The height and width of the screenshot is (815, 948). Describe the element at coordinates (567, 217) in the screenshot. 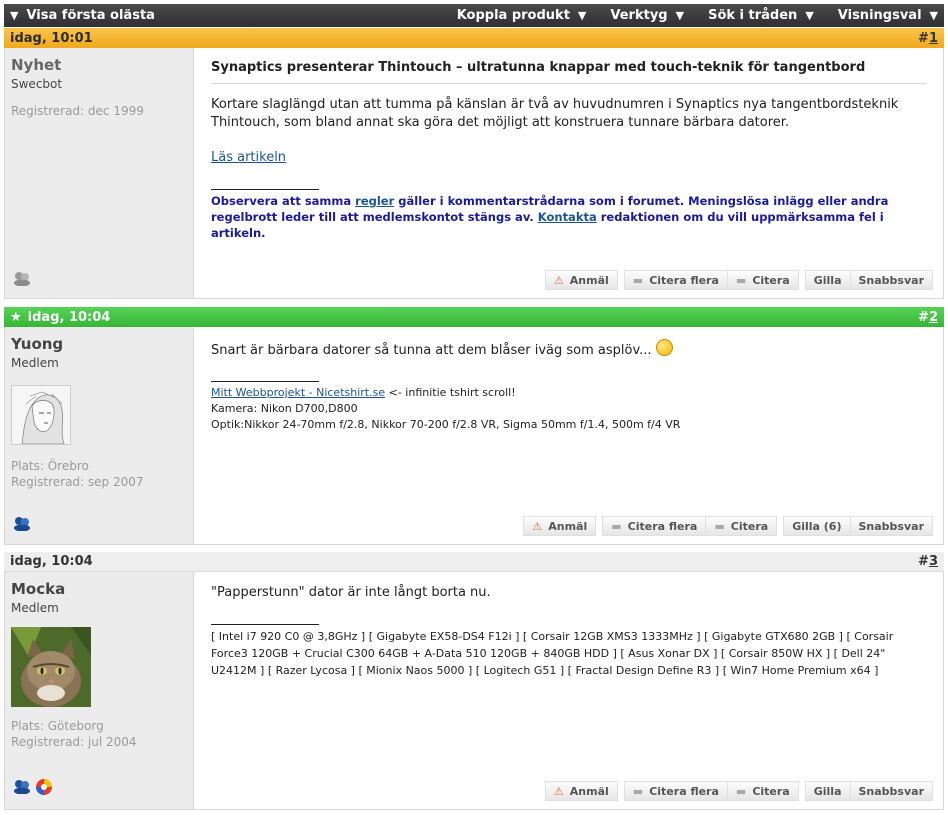

I see `contact-link: Kontakta` at that location.